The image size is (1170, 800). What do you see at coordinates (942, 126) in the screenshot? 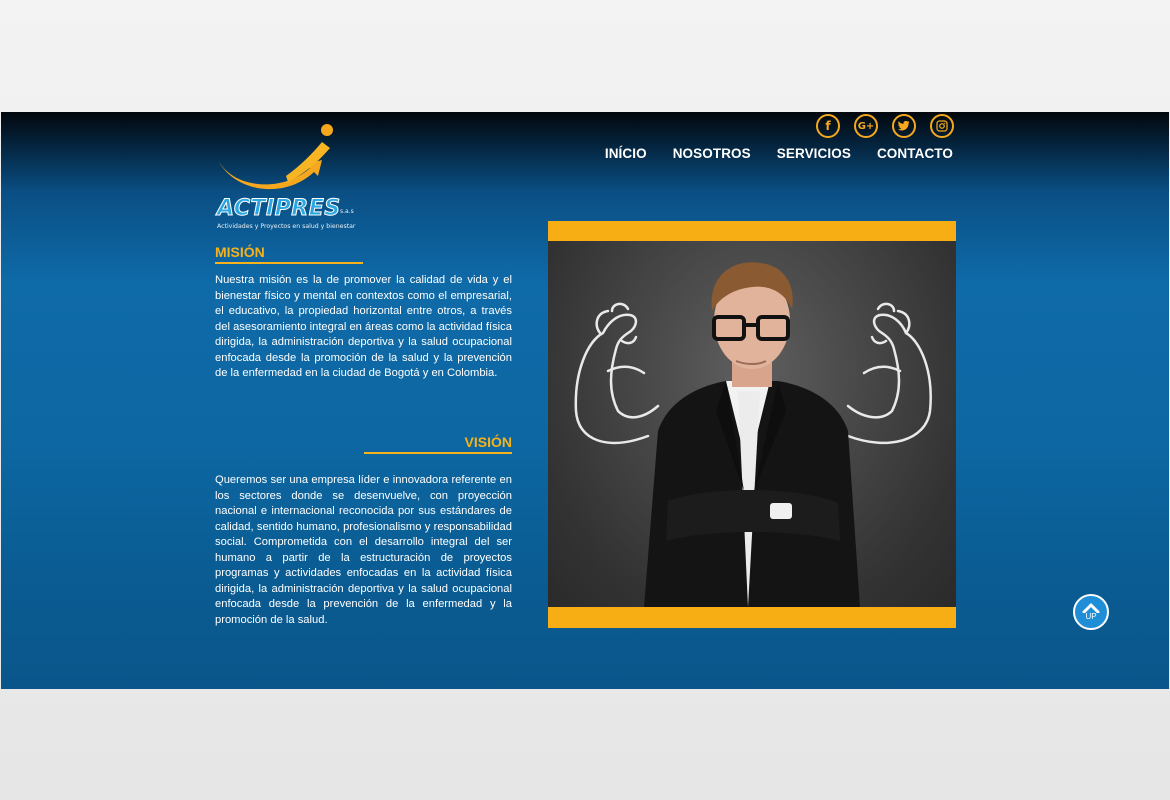
I see `instagram-icon` at bounding box center [942, 126].